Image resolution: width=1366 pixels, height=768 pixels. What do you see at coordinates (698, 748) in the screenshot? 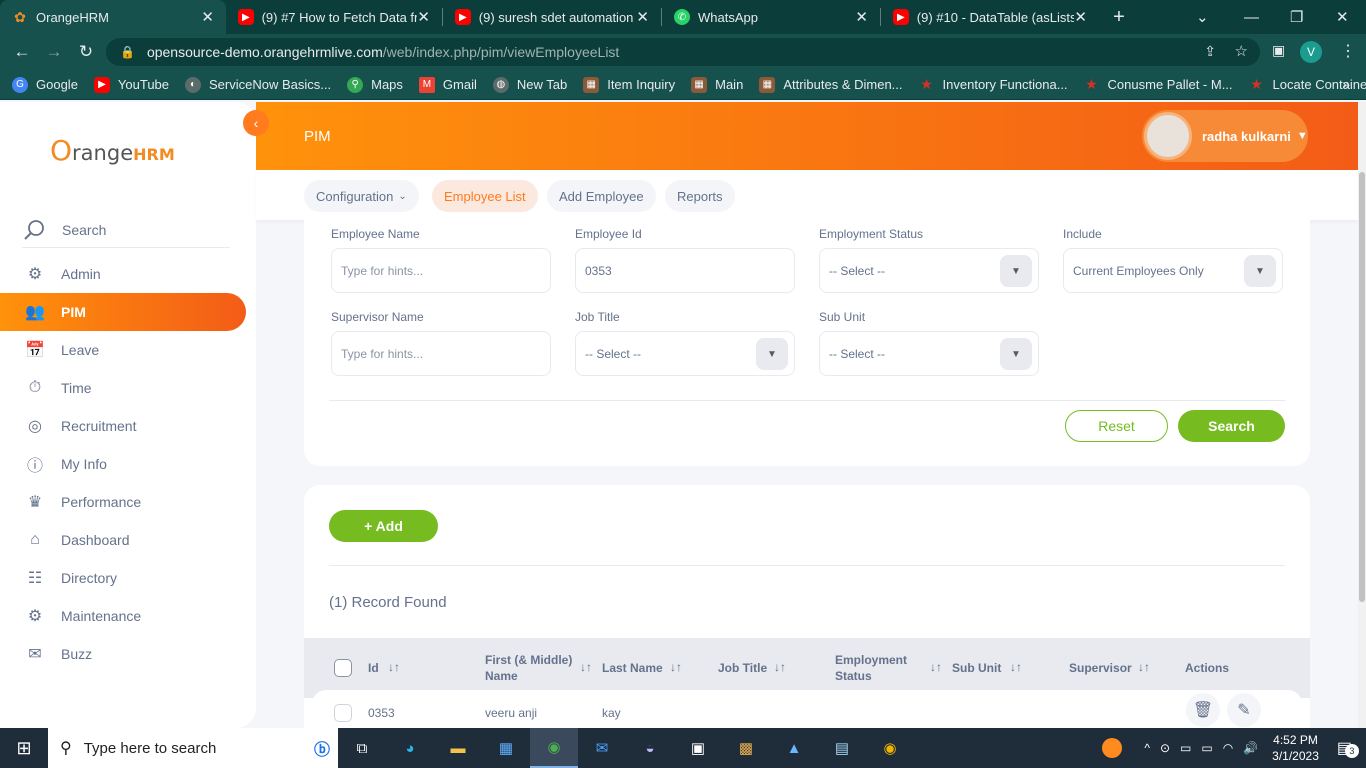
I see `intellij-icon: ▣` at bounding box center [698, 748].